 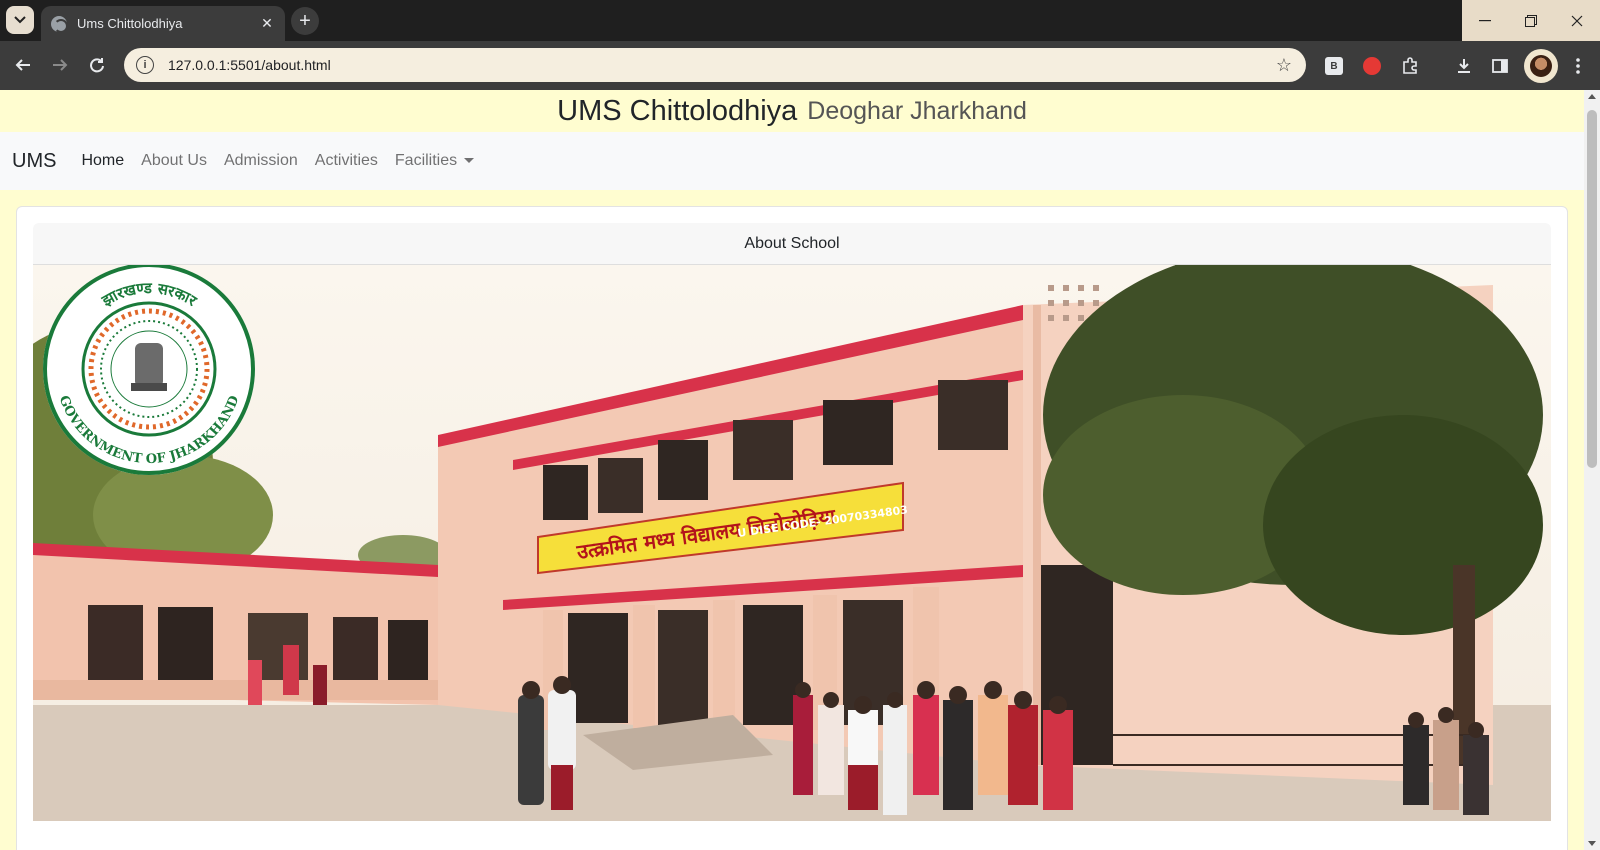 I want to click on globe-icon, so click(x=59, y=24).